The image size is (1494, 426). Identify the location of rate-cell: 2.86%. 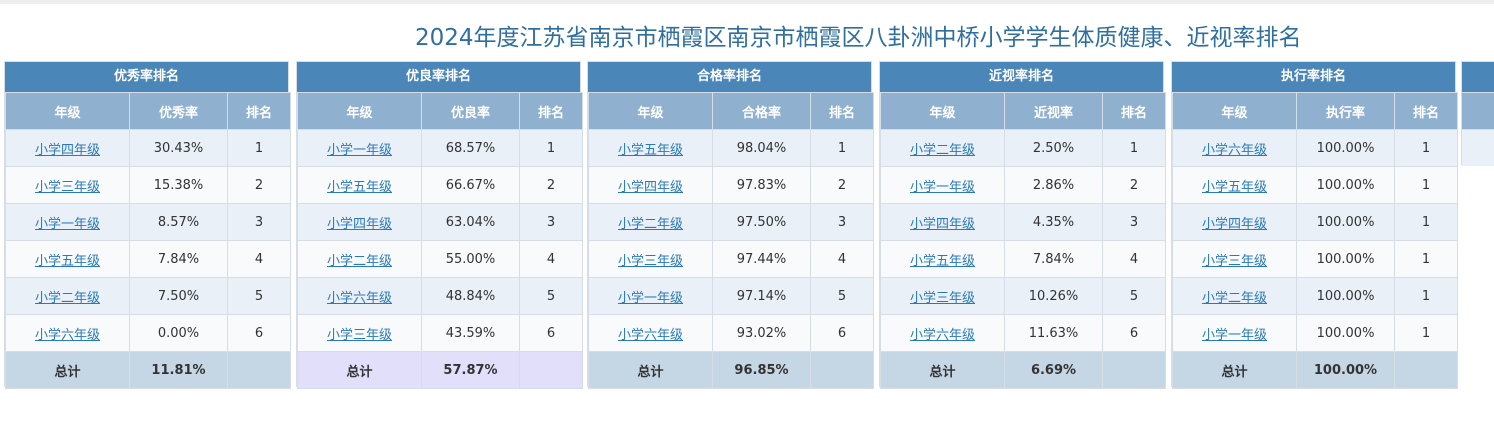
(1053, 185).